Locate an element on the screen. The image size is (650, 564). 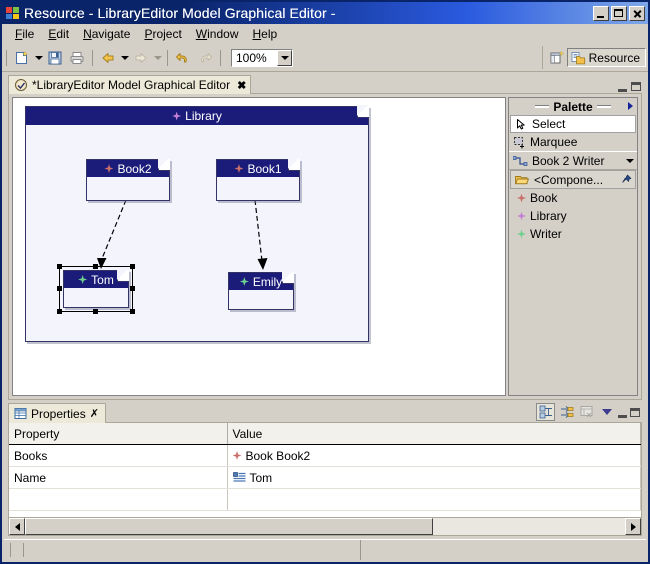
editor-tab-library: *LibraryEditor Model Graphical Editor ✖ is located at coordinates (130, 84).